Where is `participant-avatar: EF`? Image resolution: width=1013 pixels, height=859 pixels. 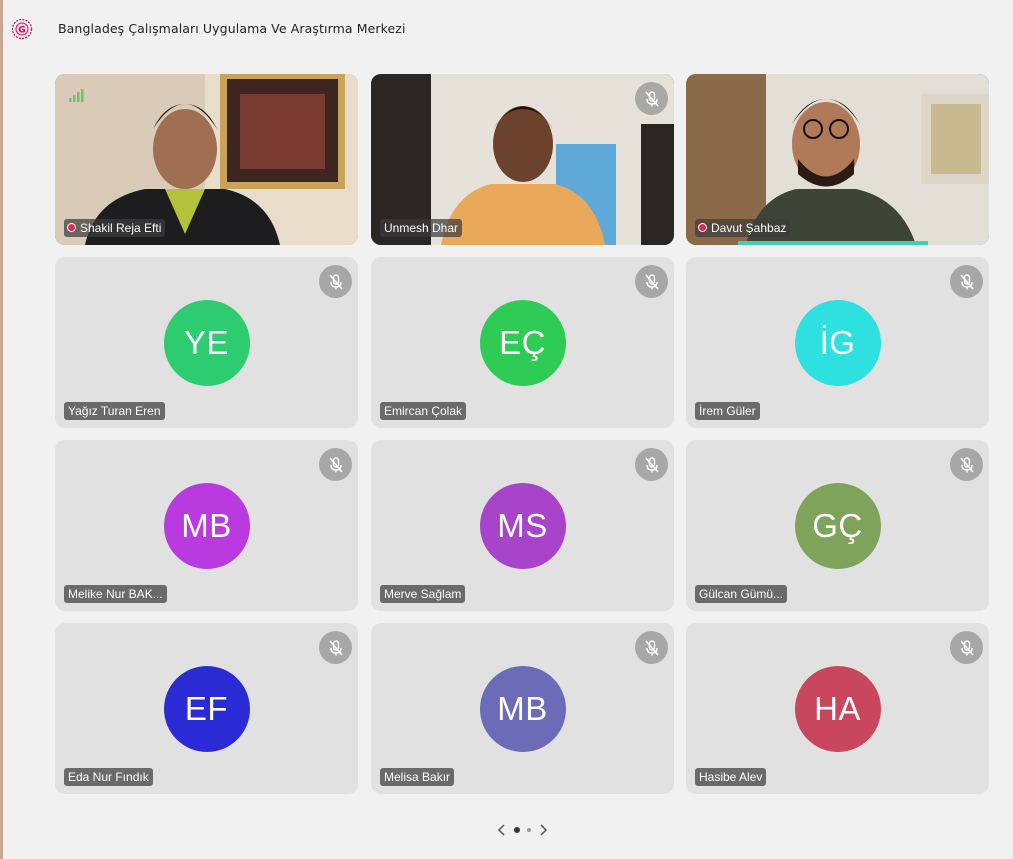 participant-avatar: EF is located at coordinates (206, 708).